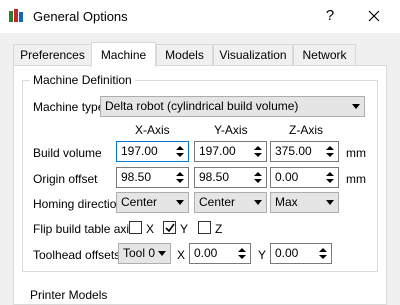 Image resolution: width=400 pixels, height=305 pixels. Describe the element at coordinates (181, 255) in the screenshot. I see `toolhead-x-label: X` at that location.